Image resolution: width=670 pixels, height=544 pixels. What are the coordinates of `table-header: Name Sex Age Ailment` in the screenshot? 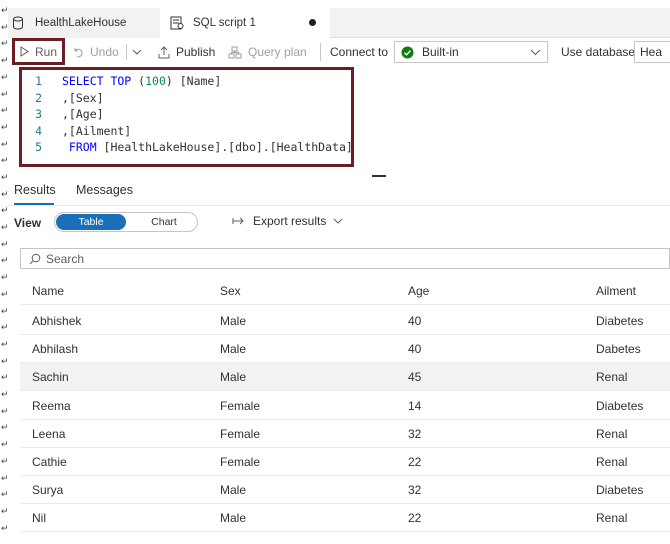 It's located at (345, 291).